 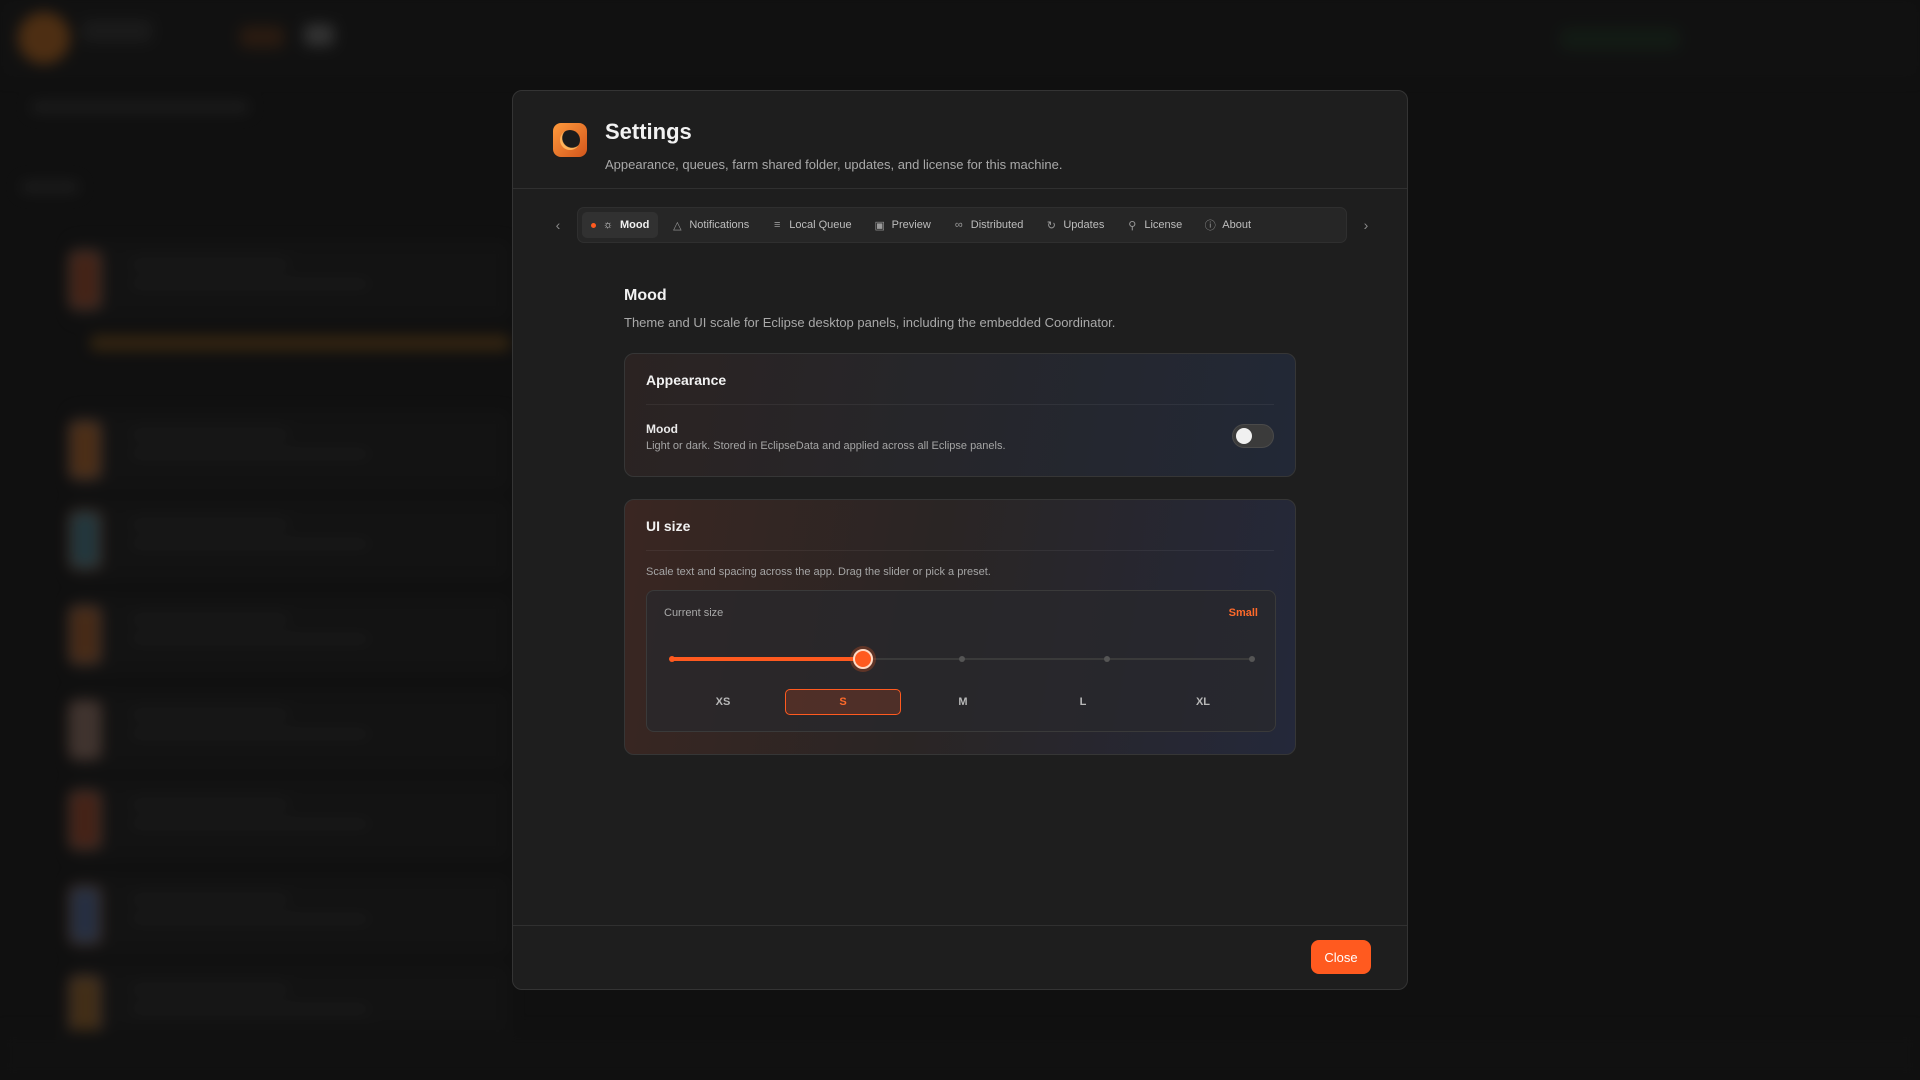 I want to click on tab-label: Preview, so click(x=911, y=225).